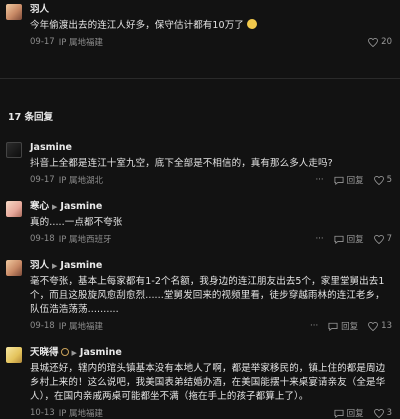 Image resolution: width=400 pixels, height=419 pixels. What do you see at coordinates (389, 180) in the screenshot?
I see `like-count: 5` at bounding box center [389, 180].